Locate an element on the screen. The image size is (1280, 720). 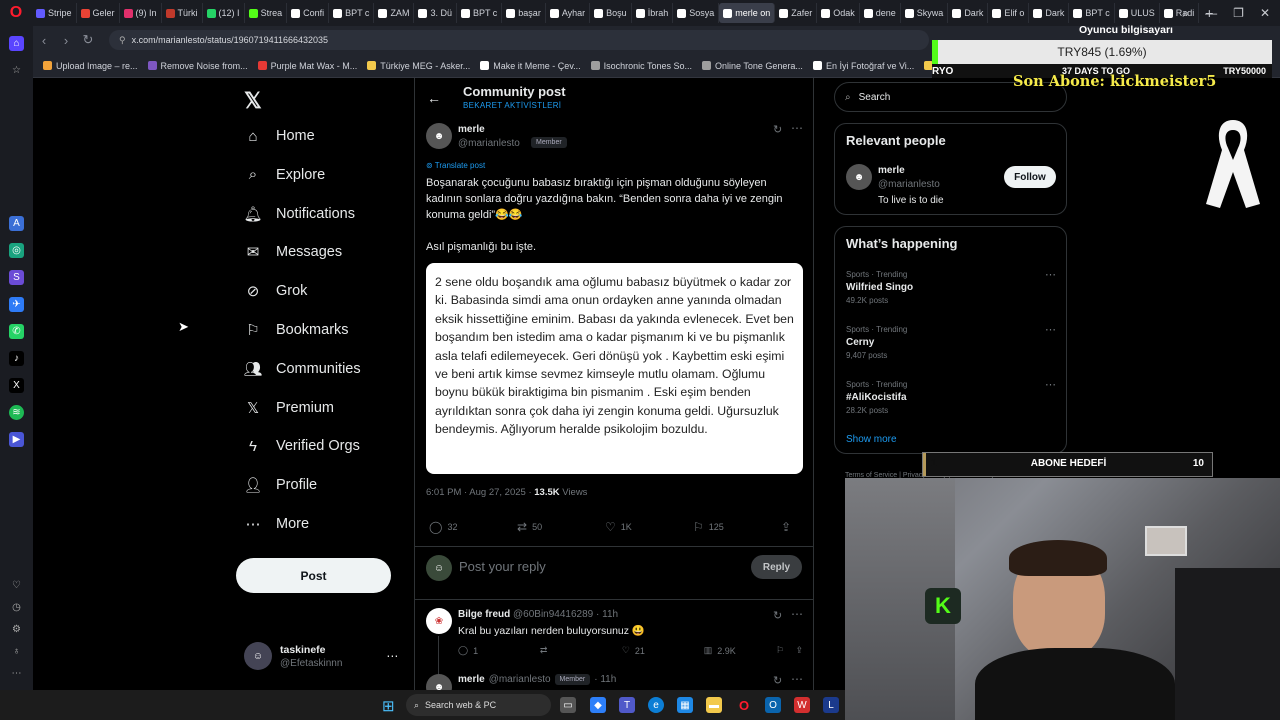
star-icon: ☆ is located at coordinates (16, 70).